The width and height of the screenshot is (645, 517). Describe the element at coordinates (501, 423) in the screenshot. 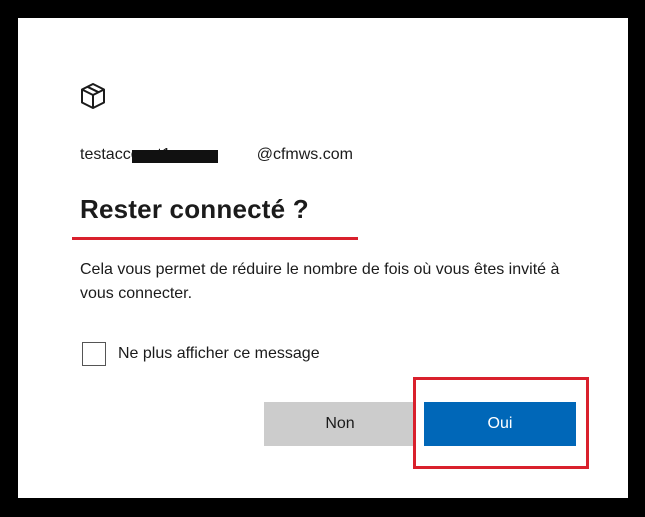

I see `yes-button-annotation-box` at that location.